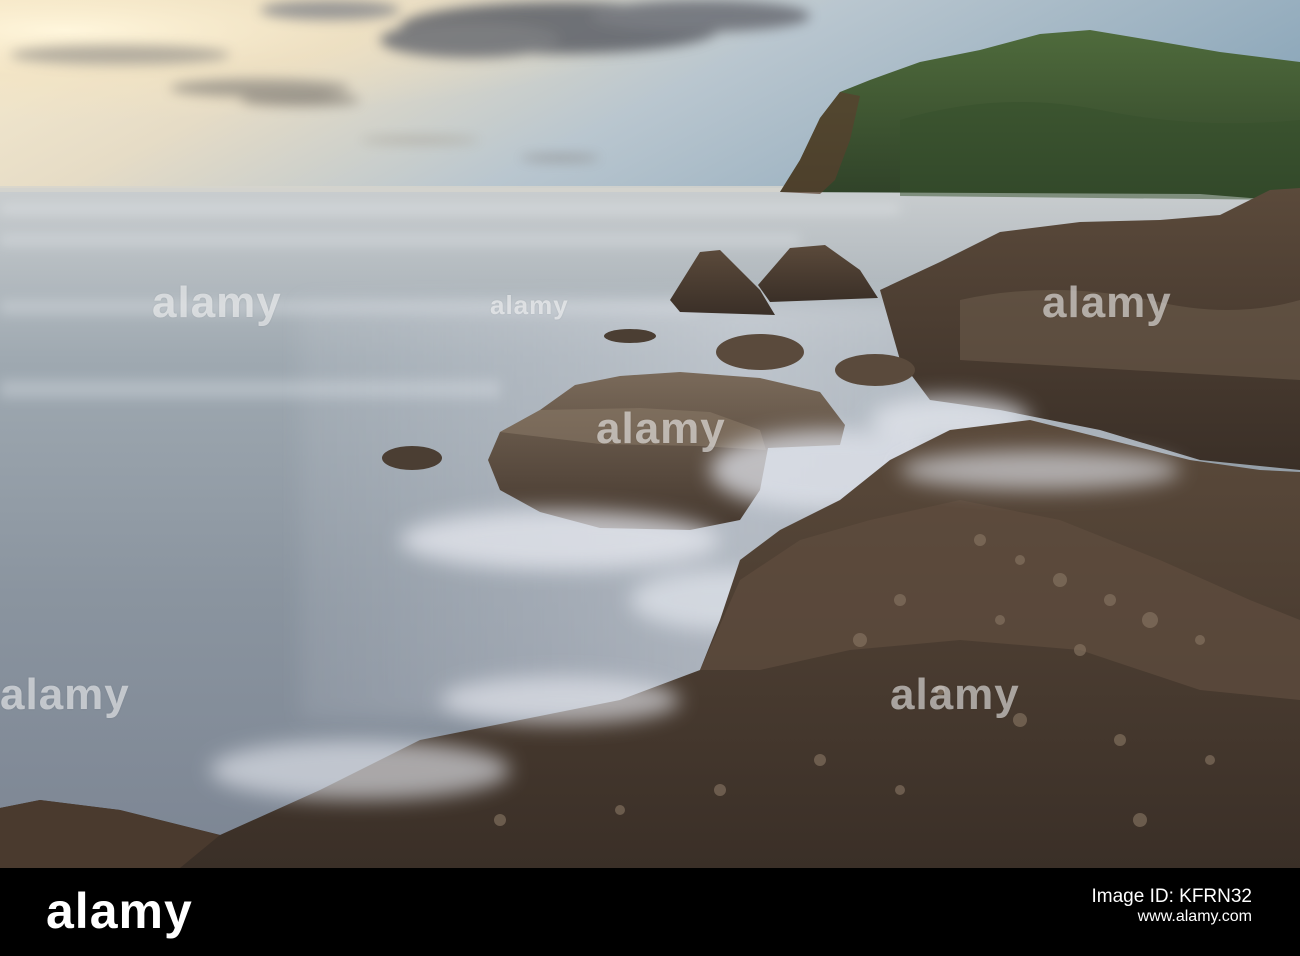 This screenshot has width=1300, height=956. Describe the element at coordinates (1194, 916) in the screenshot. I see `site-url: www.alamy.com` at that location.